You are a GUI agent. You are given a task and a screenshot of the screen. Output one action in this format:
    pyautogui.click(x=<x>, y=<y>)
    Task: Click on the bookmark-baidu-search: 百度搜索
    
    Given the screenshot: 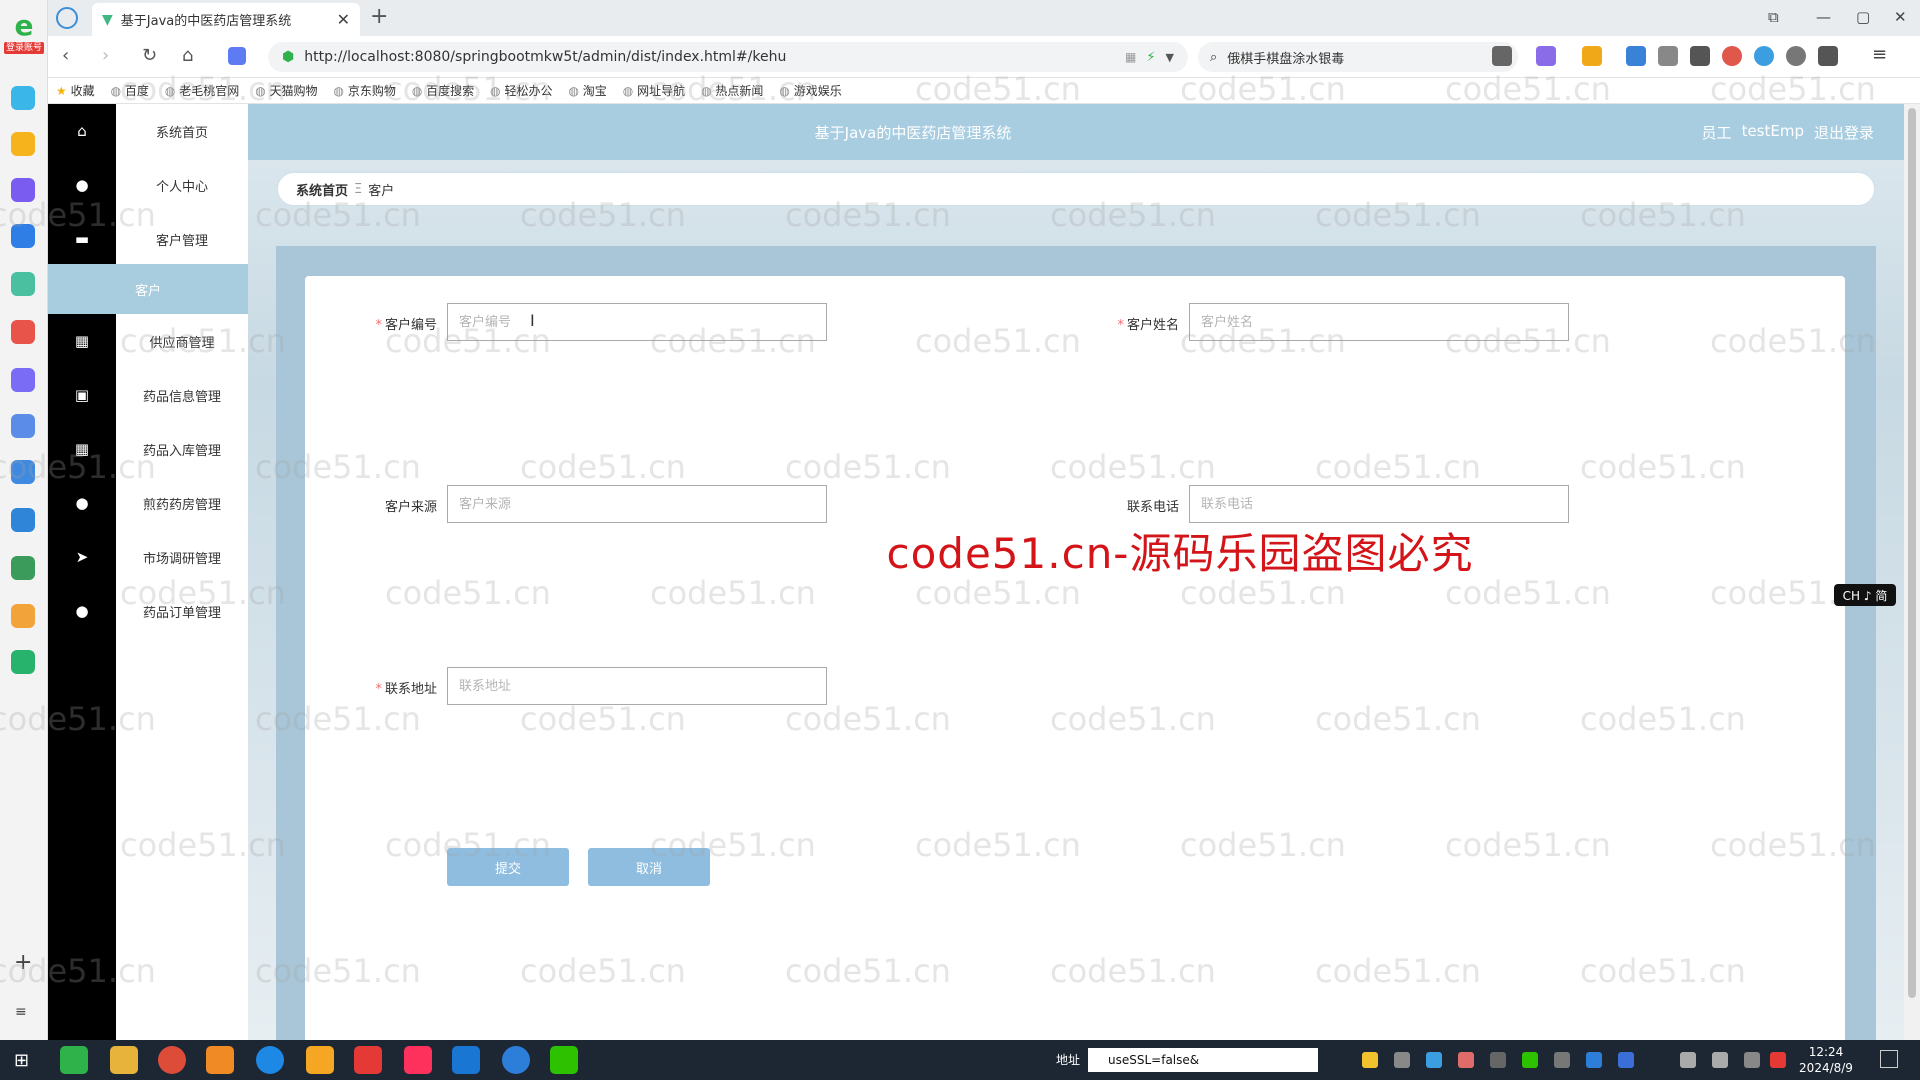 What is the action you would take?
    pyautogui.click(x=443, y=90)
    